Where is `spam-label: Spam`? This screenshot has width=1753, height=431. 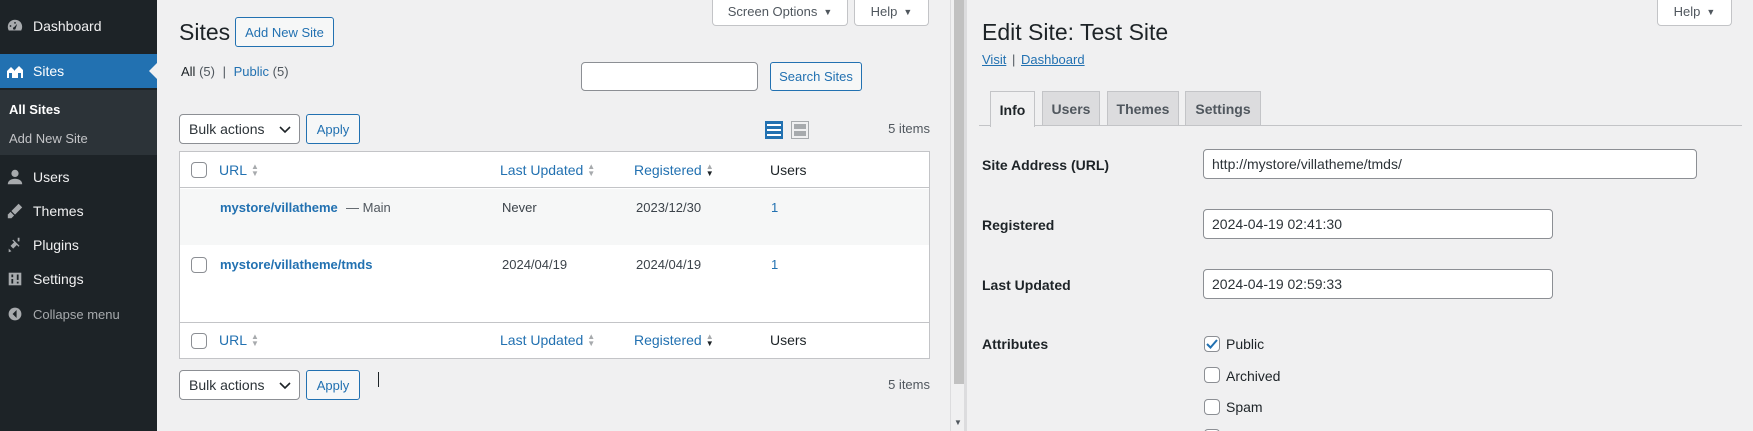 spam-label: Spam is located at coordinates (1244, 407).